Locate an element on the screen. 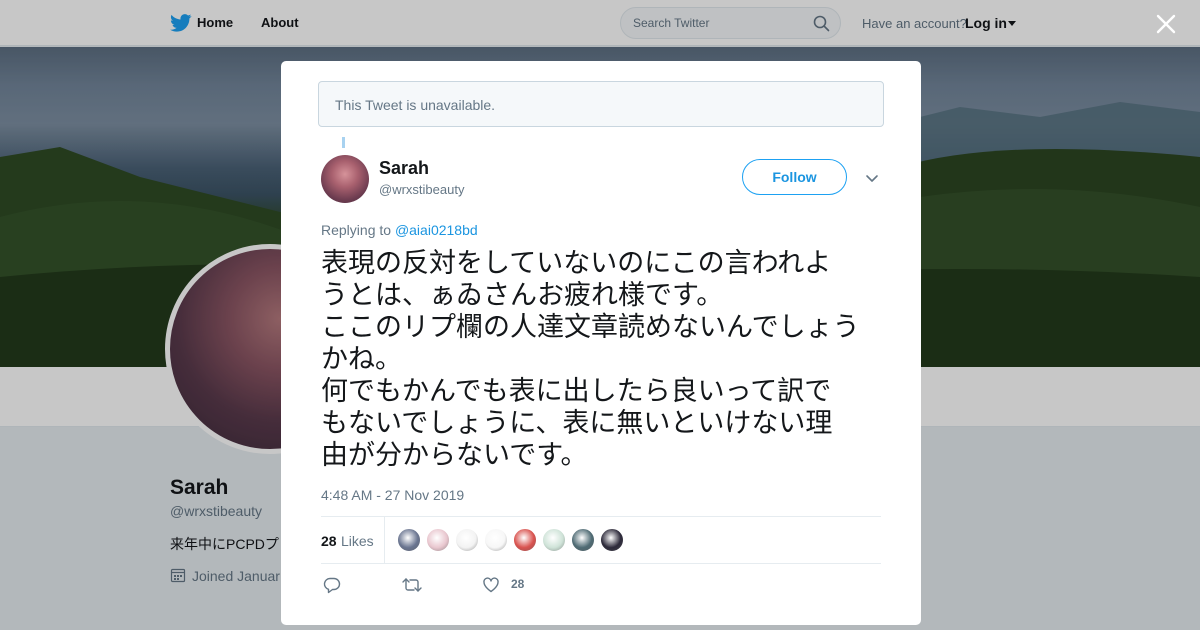  tweet-actions: 28 is located at coordinates (471, 585).